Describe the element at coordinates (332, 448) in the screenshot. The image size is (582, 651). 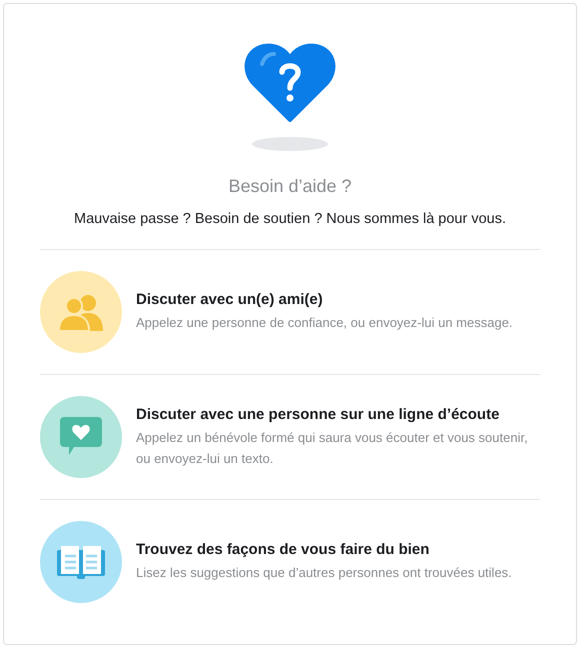
I see `option-description: Appelez un bénévole formé qui saura vous écouter et vous soutenir, ou envoyez-lui un texto.` at that location.